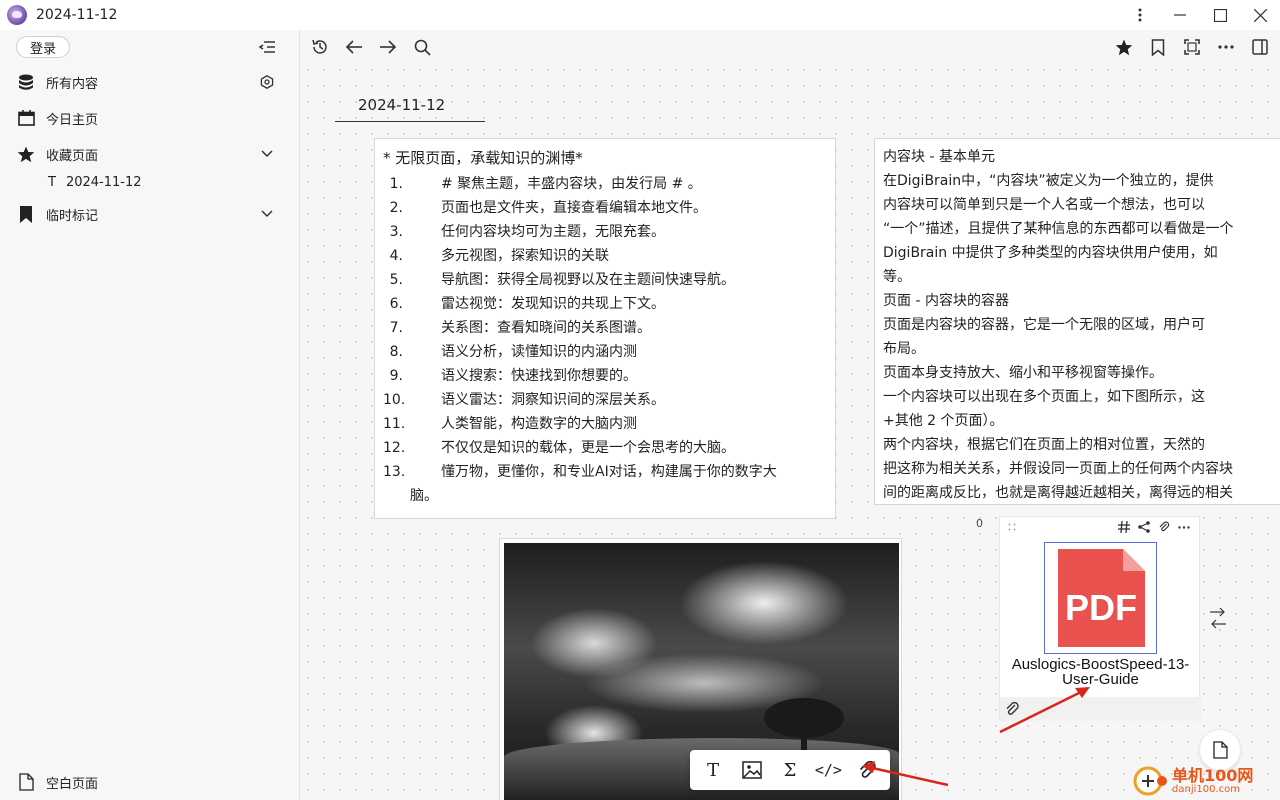 This screenshot has width=1280, height=800. Describe the element at coordinates (150, 782) in the screenshot. I see `sidebar-item-blank-page: 空白页面` at that location.